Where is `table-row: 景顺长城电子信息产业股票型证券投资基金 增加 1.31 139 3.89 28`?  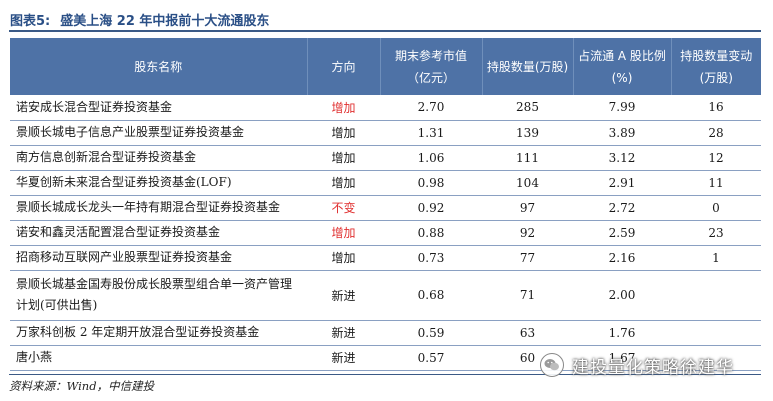
table-row: 景顺长城电子信息产业股票型证券投资基金 增加 1.31 139 3.89 28 is located at coordinates (385, 133).